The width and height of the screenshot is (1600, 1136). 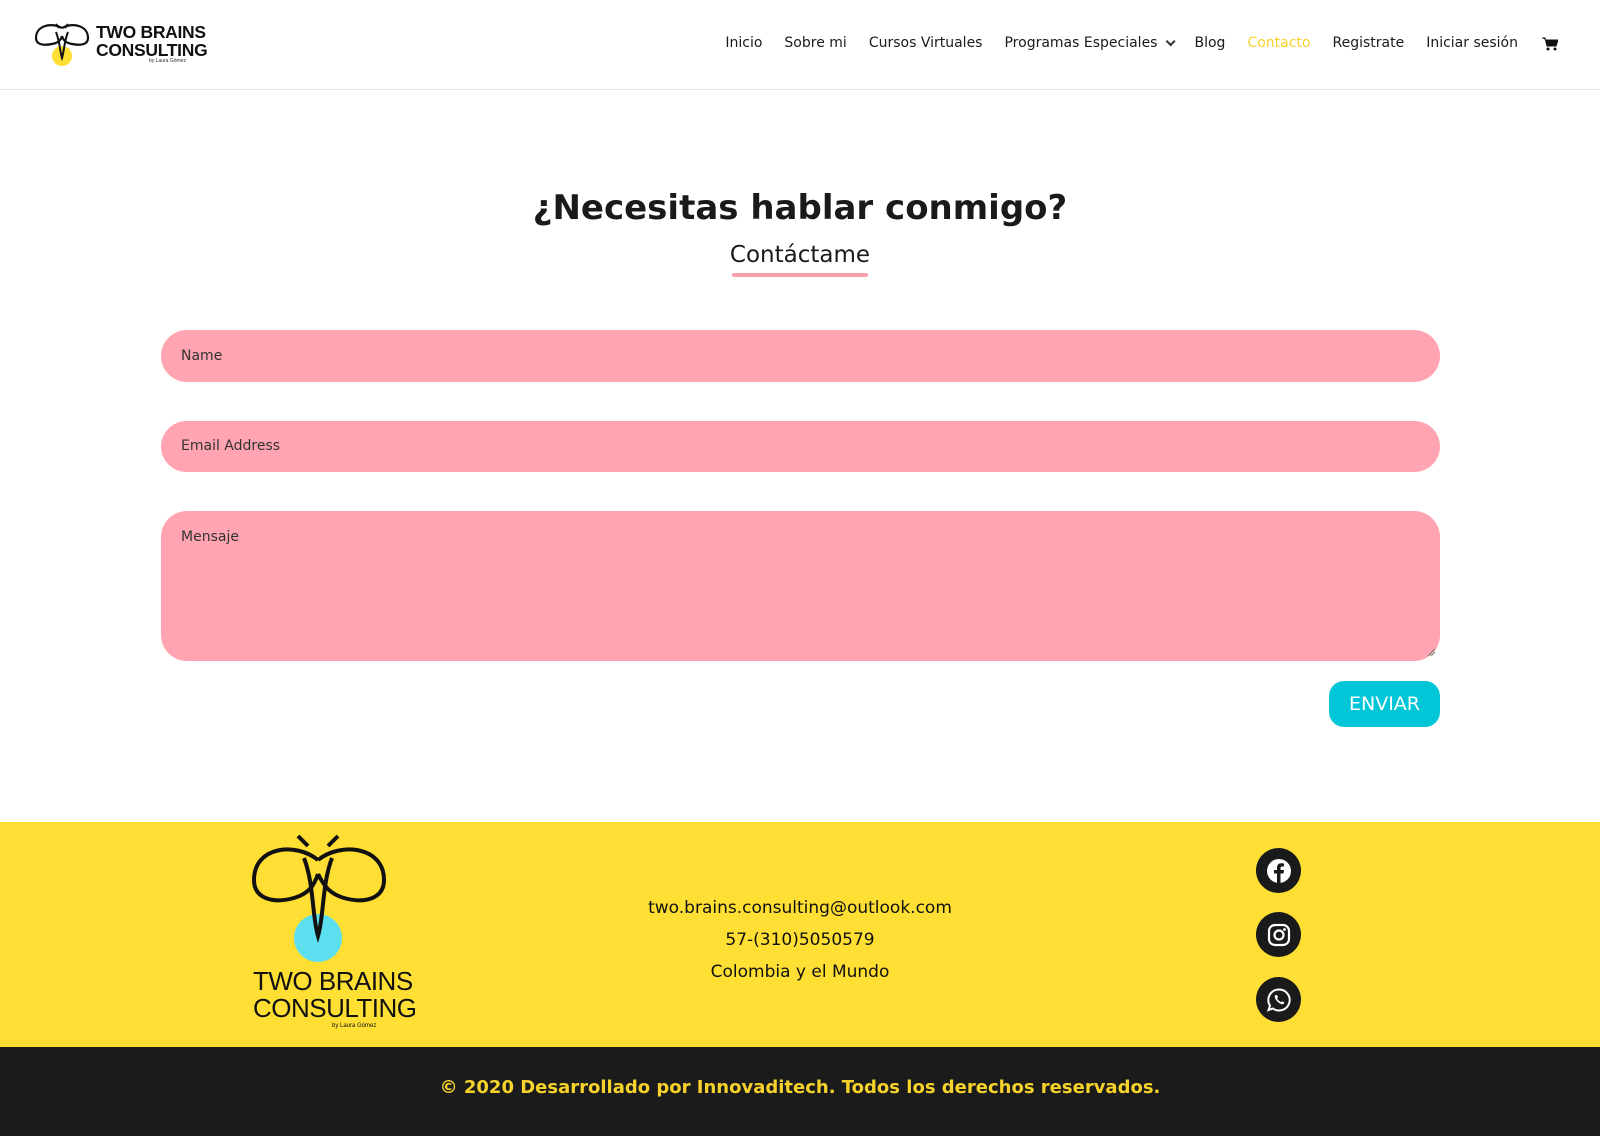 I want to click on chevron-down-icon, so click(x=1171, y=40).